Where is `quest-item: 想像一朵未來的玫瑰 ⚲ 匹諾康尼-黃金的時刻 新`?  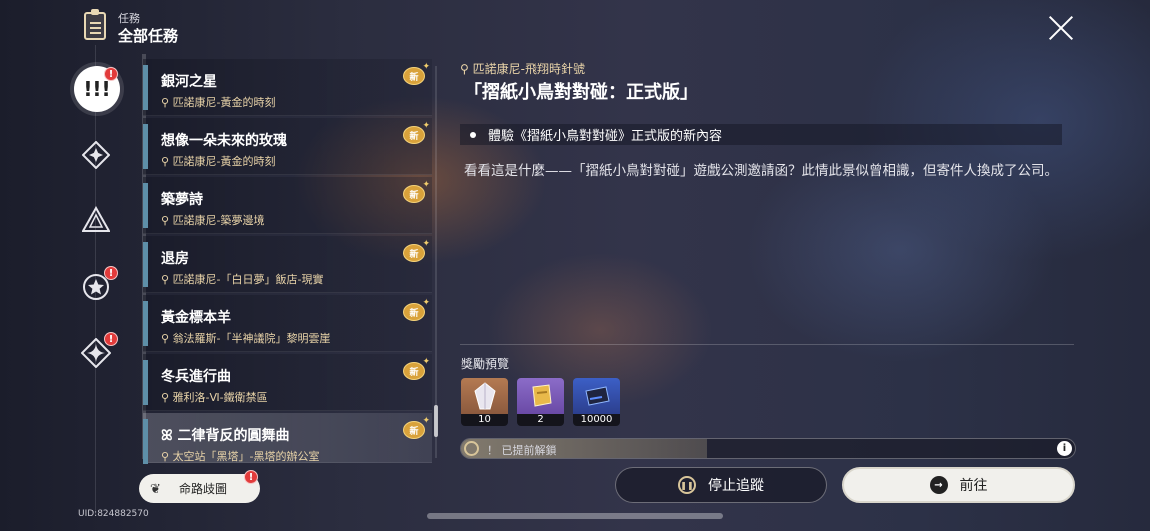
quest-item: 想像一朵未來的玫瑰 ⚲ 匹諾康尼-黃金的時刻 新 is located at coordinates (287, 146).